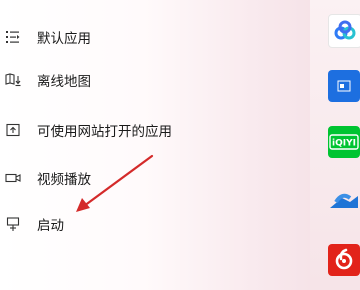  I want to click on nav-item-video-playback: 视频播放, so click(145, 178).